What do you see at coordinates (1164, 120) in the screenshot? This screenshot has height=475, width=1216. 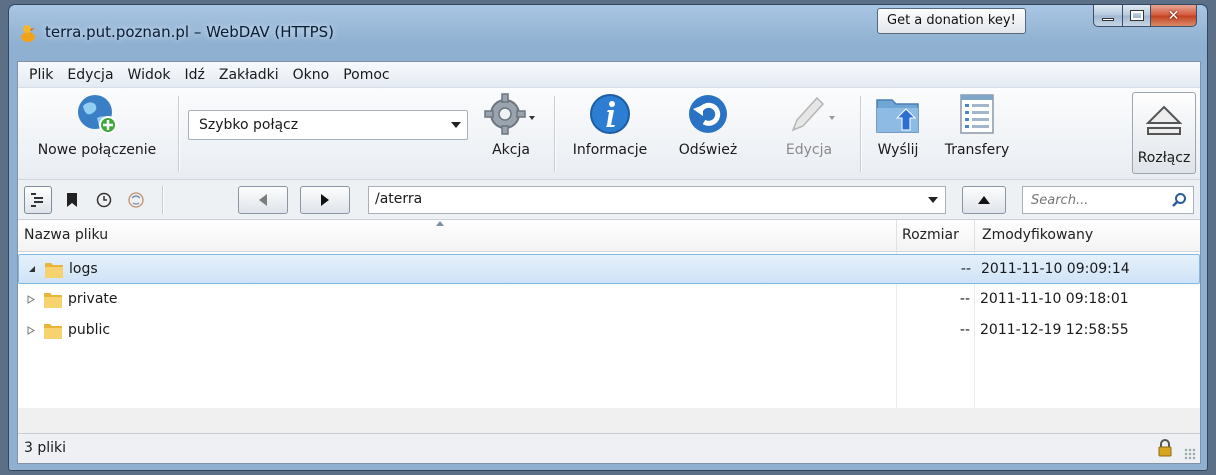 I see `eject-icon` at bounding box center [1164, 120].